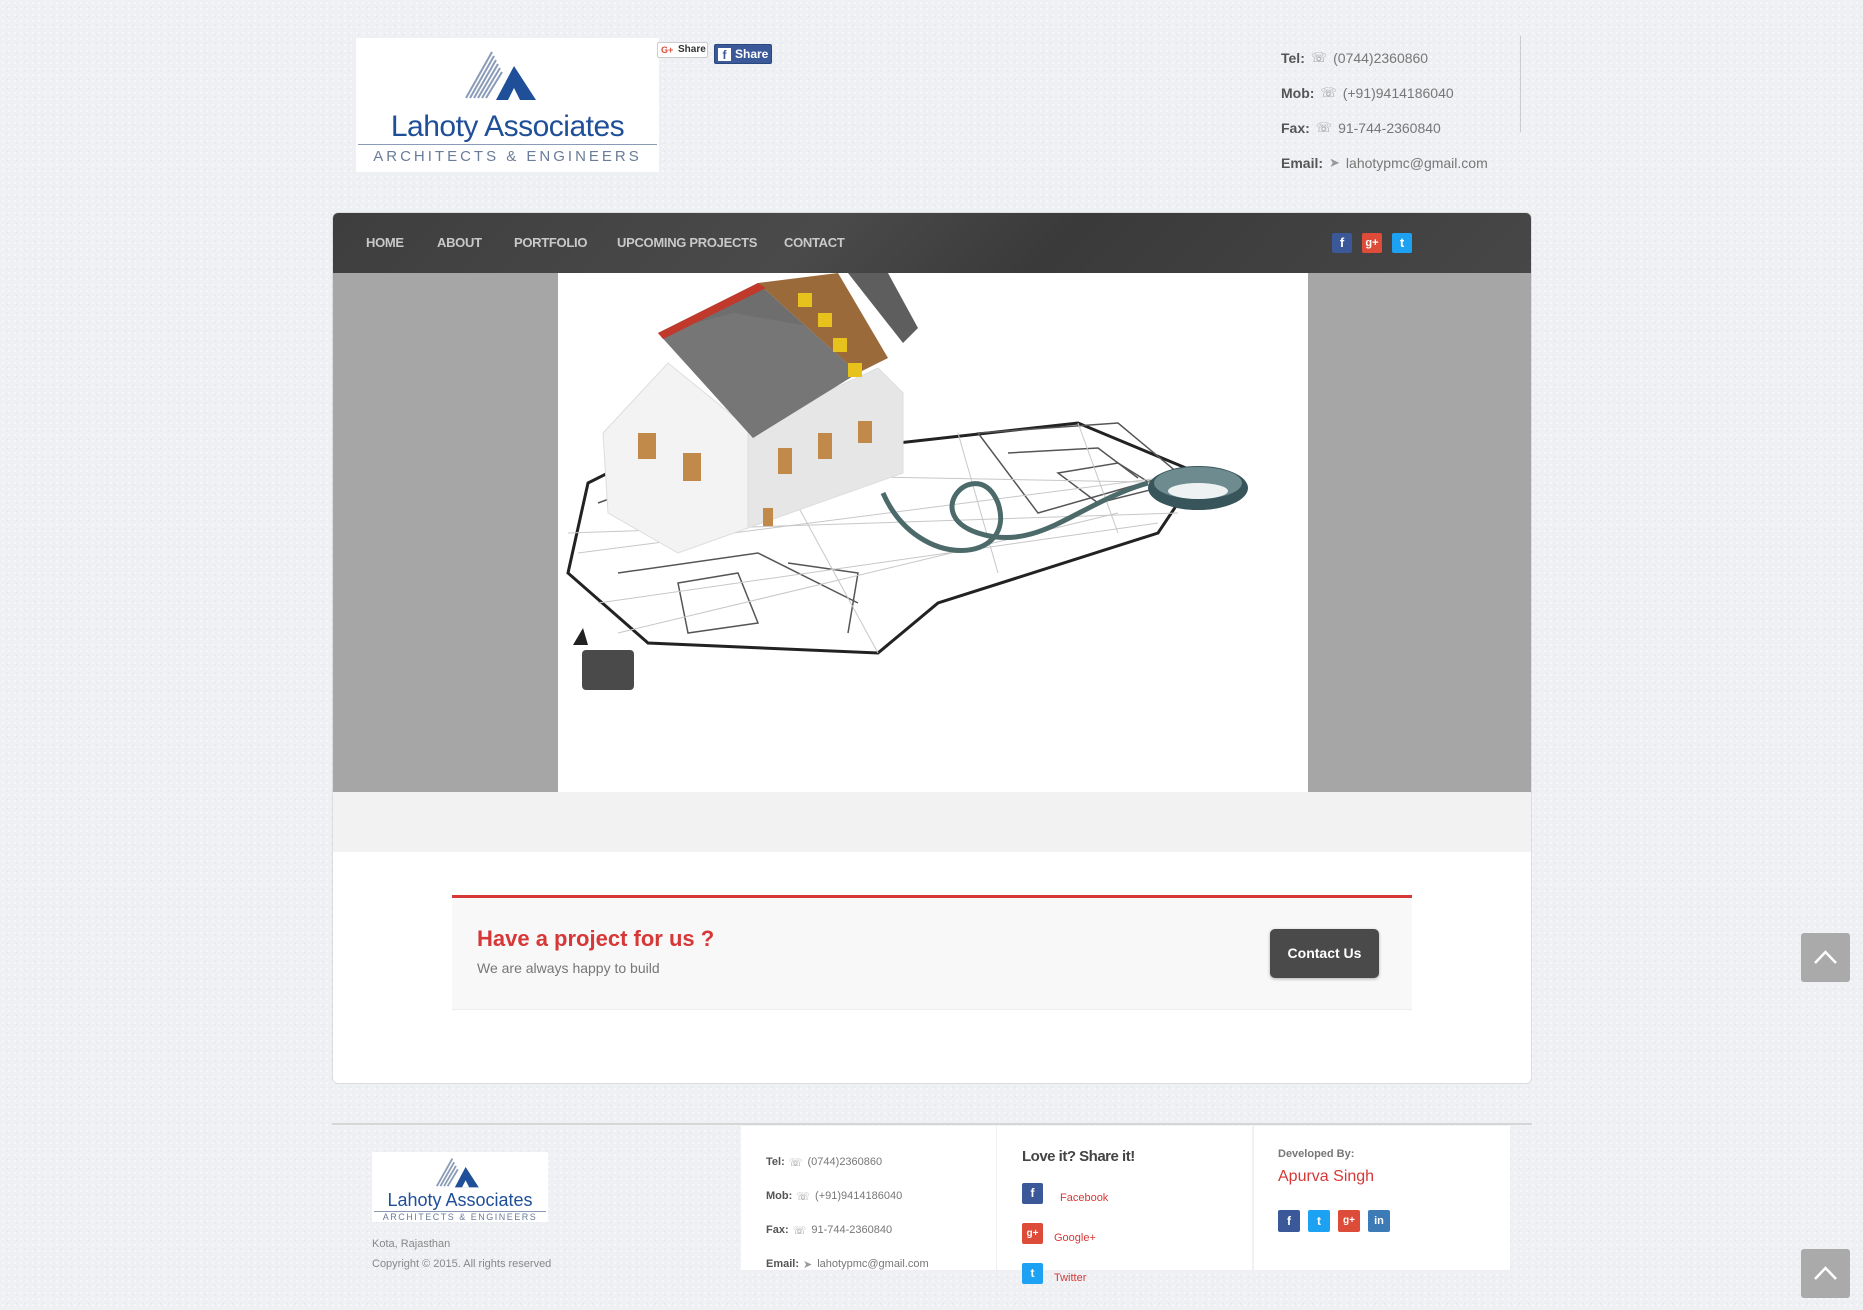 The height and width of the screenshot is (1310, 1863). I want to click on google-plus-share-button: G+ Share, so click(682, 50).